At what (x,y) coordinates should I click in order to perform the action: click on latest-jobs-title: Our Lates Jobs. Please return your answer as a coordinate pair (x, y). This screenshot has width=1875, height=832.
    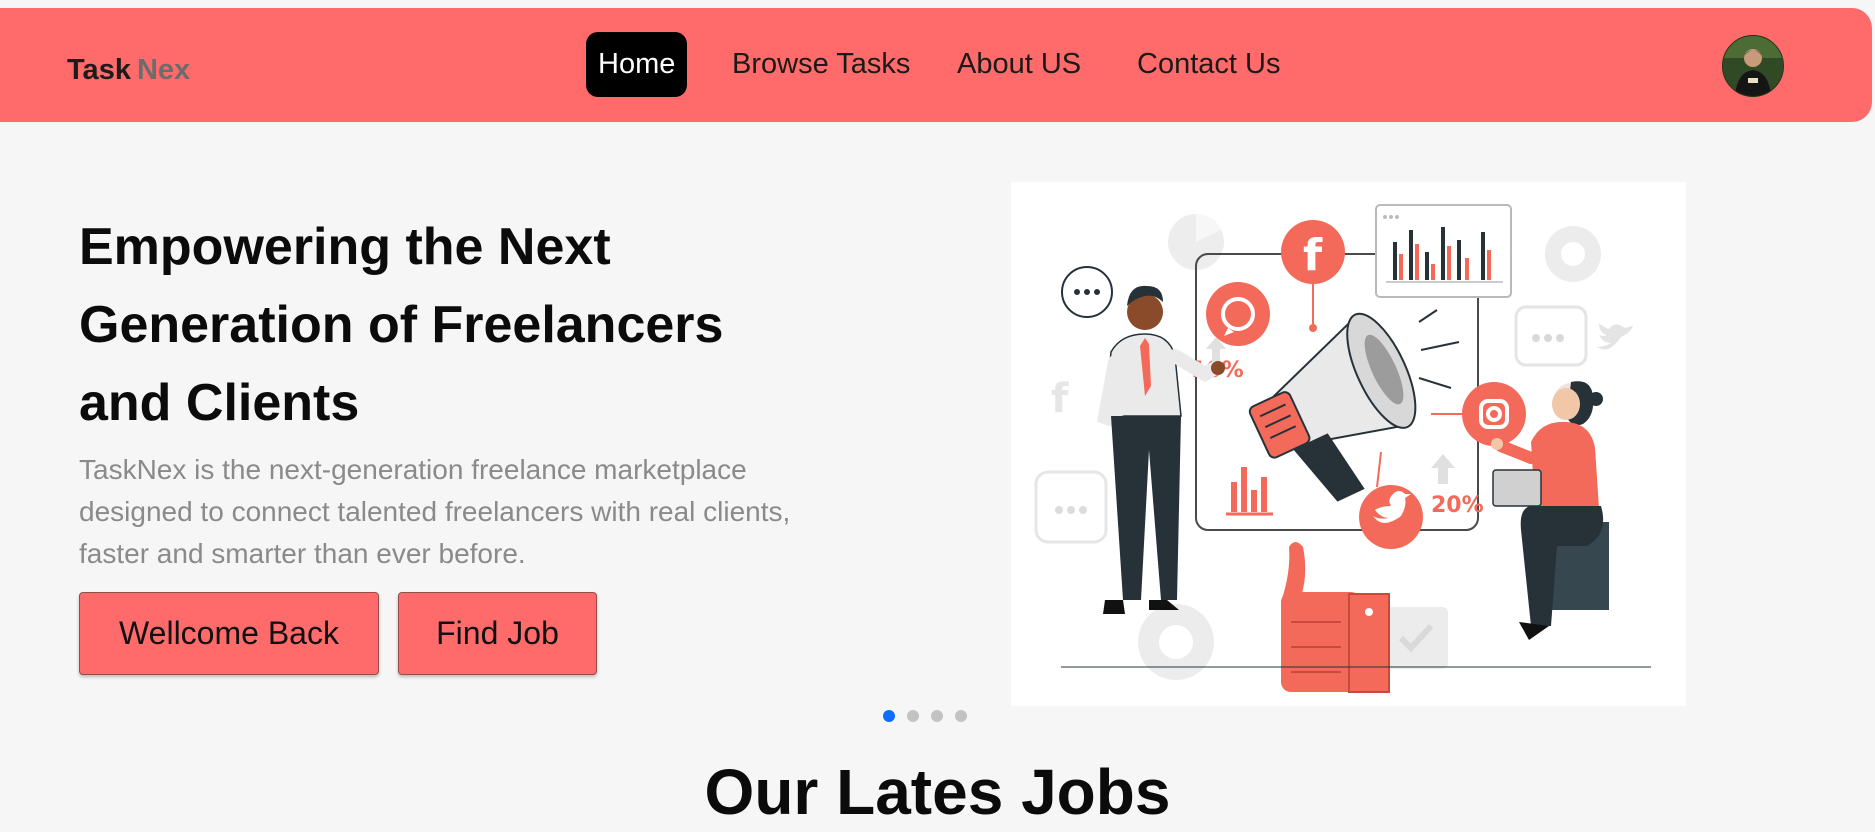
    Looking at the image, I should click on (937, 792).